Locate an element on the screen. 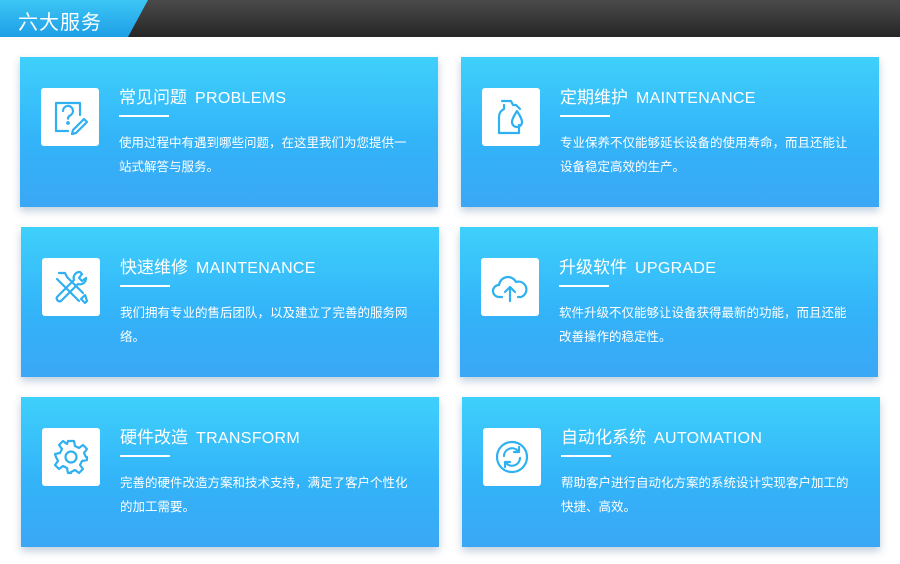 This screenshot has height=564, width=900. gear-icon is located at coordinates (71, 457).